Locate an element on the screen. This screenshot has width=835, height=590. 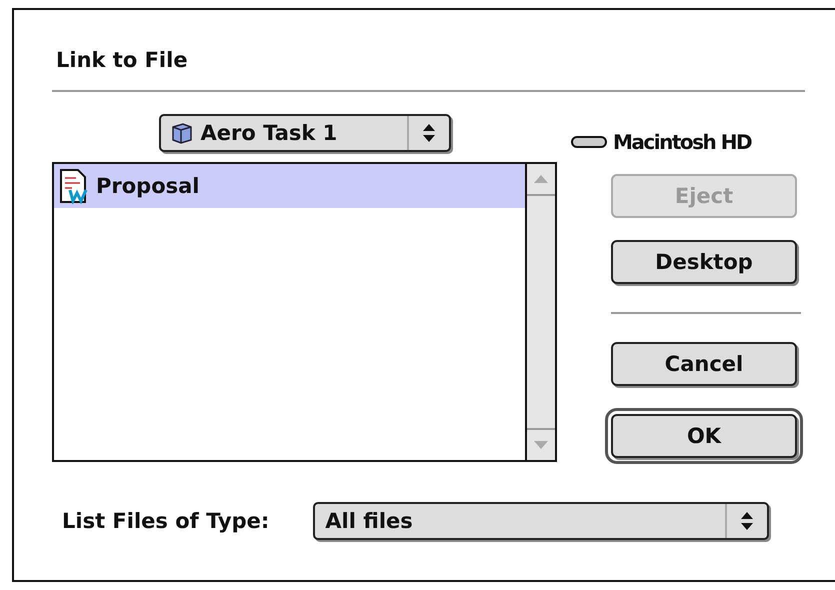
volume-name: Macintosh HD is located at coordinates (682, 142).